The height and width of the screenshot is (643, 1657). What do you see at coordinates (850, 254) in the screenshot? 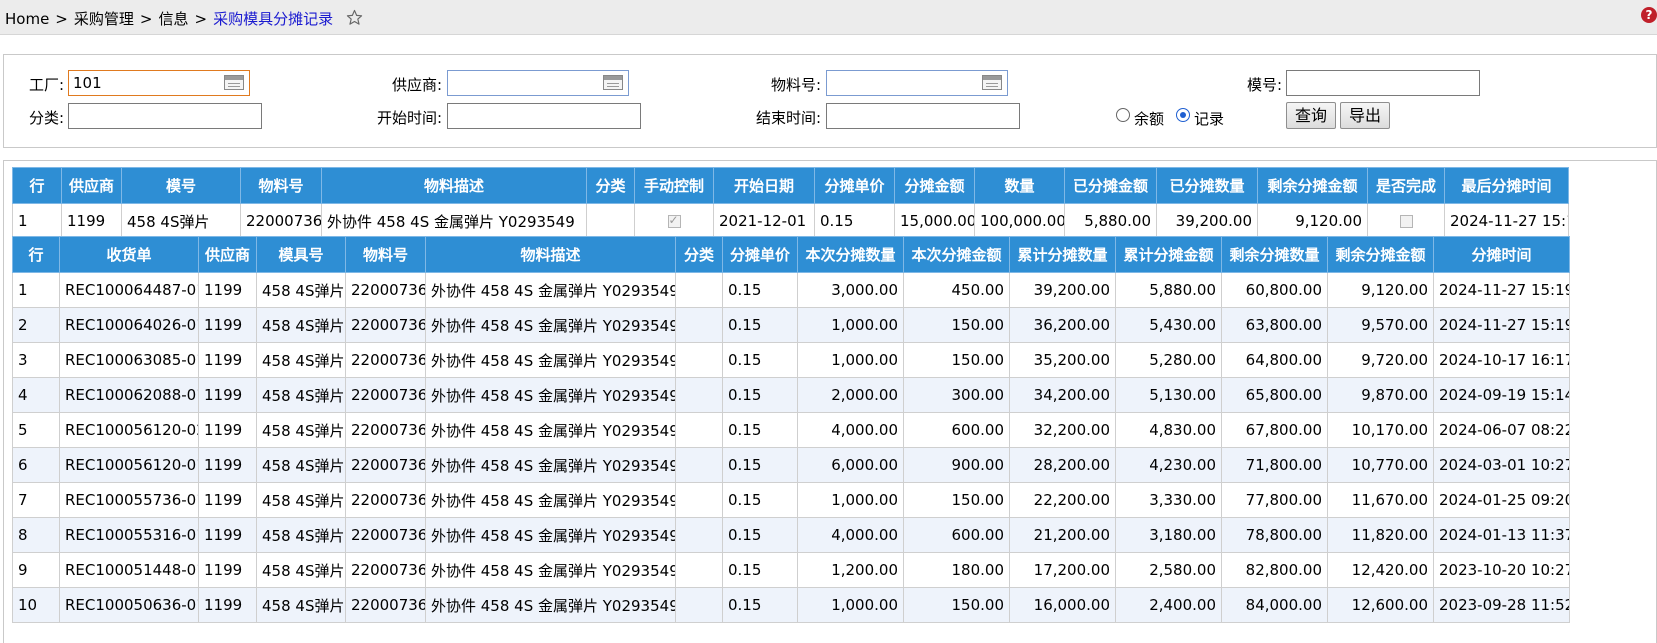
I see `column-header: 本次分摊数量` at bounding box center [850, 254].